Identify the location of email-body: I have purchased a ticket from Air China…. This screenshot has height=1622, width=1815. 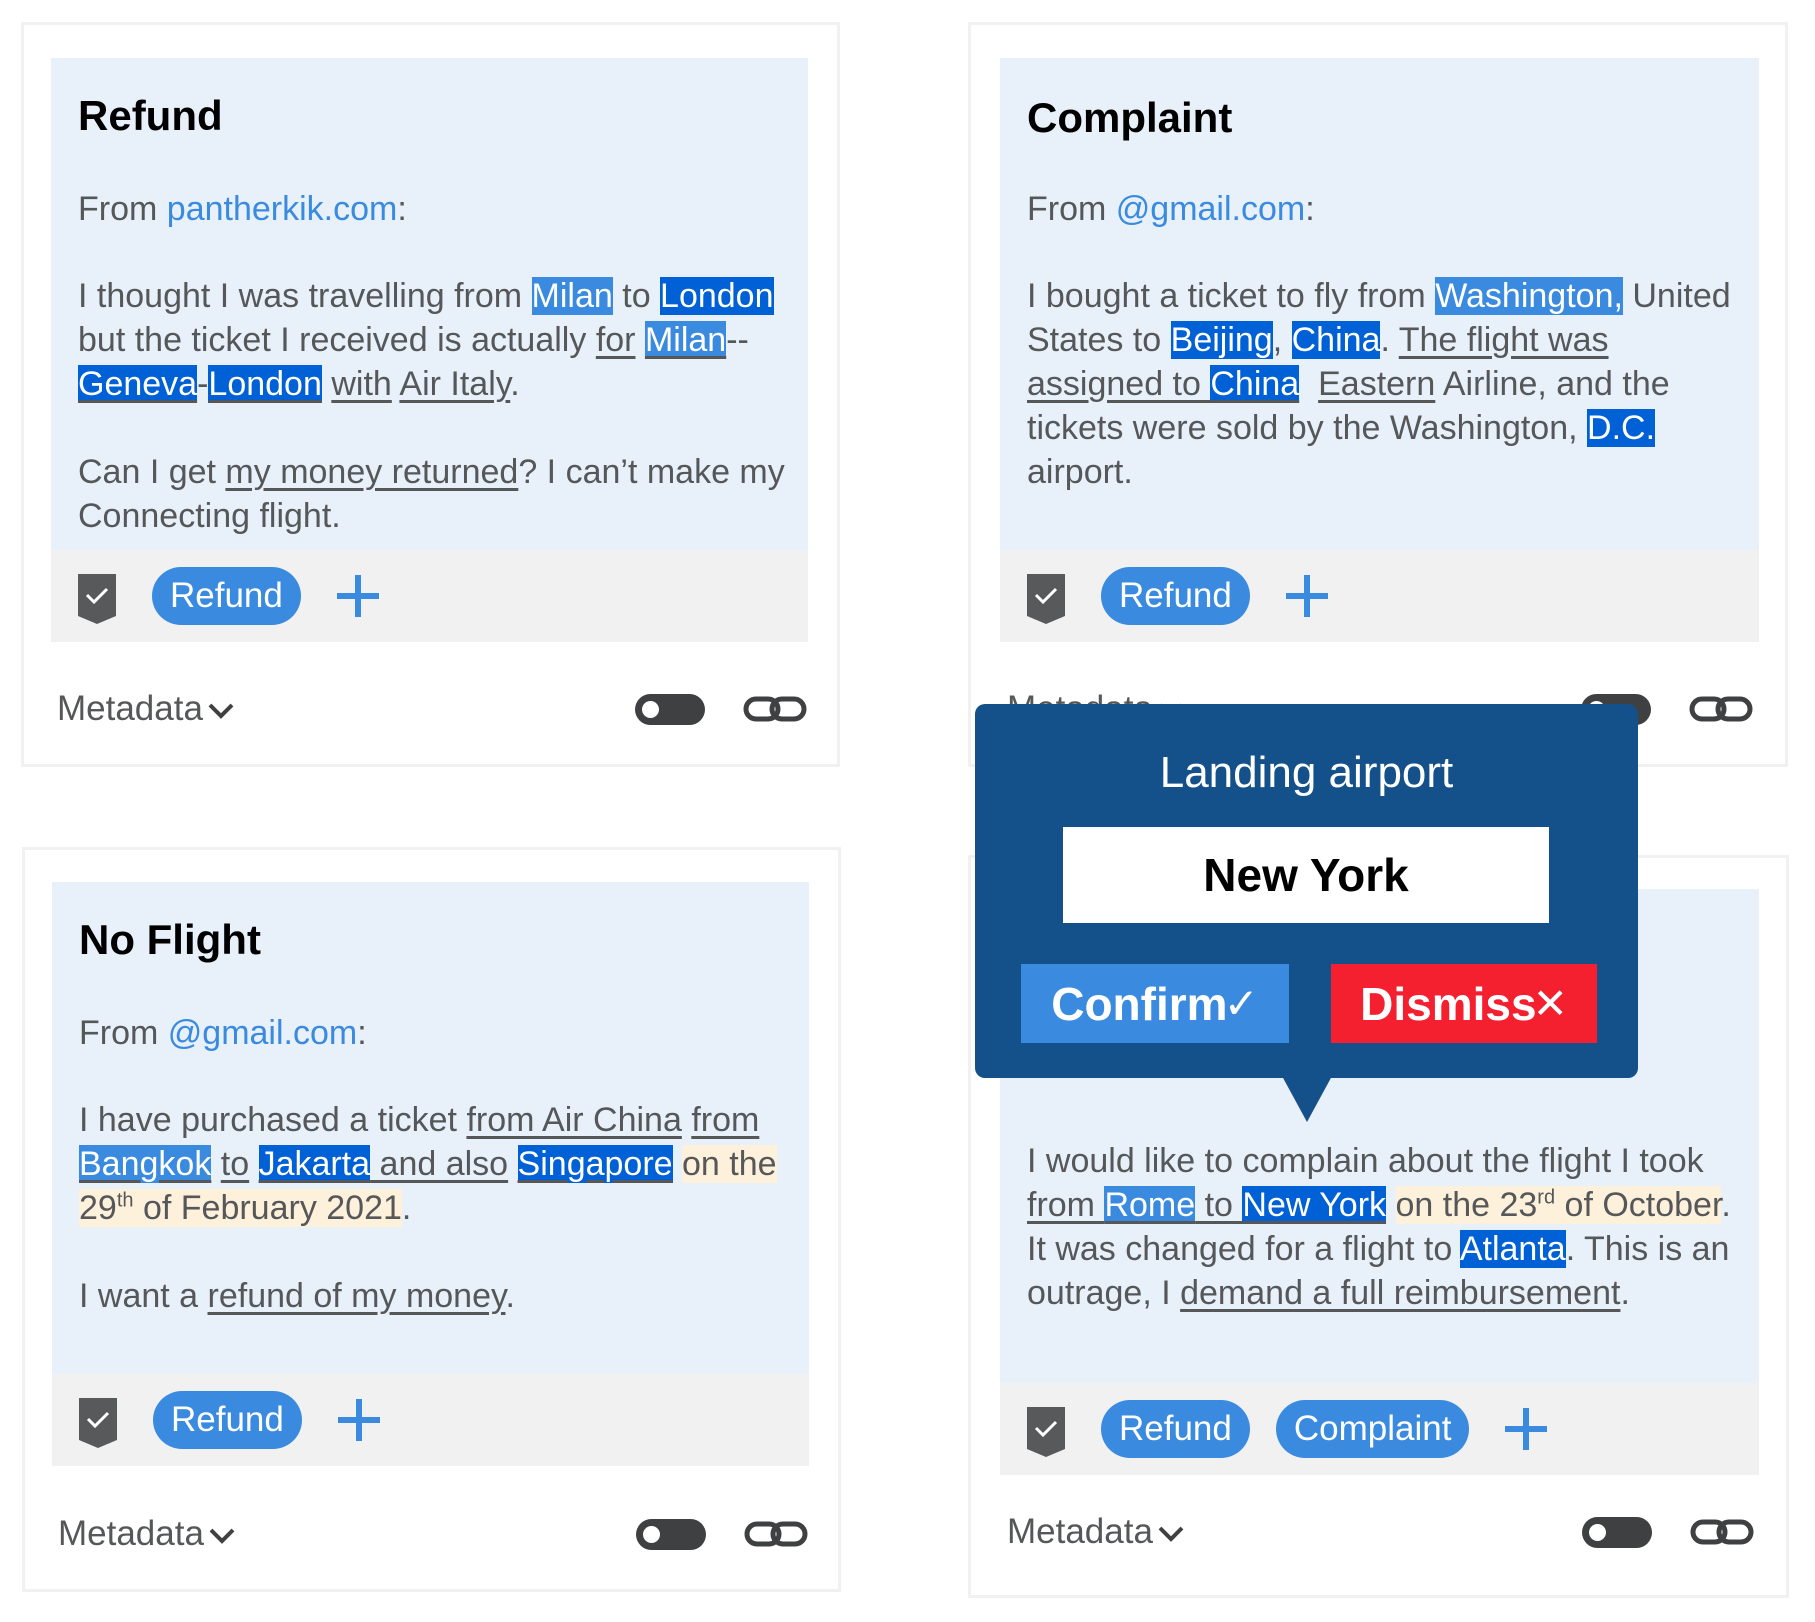
(437, 1230).